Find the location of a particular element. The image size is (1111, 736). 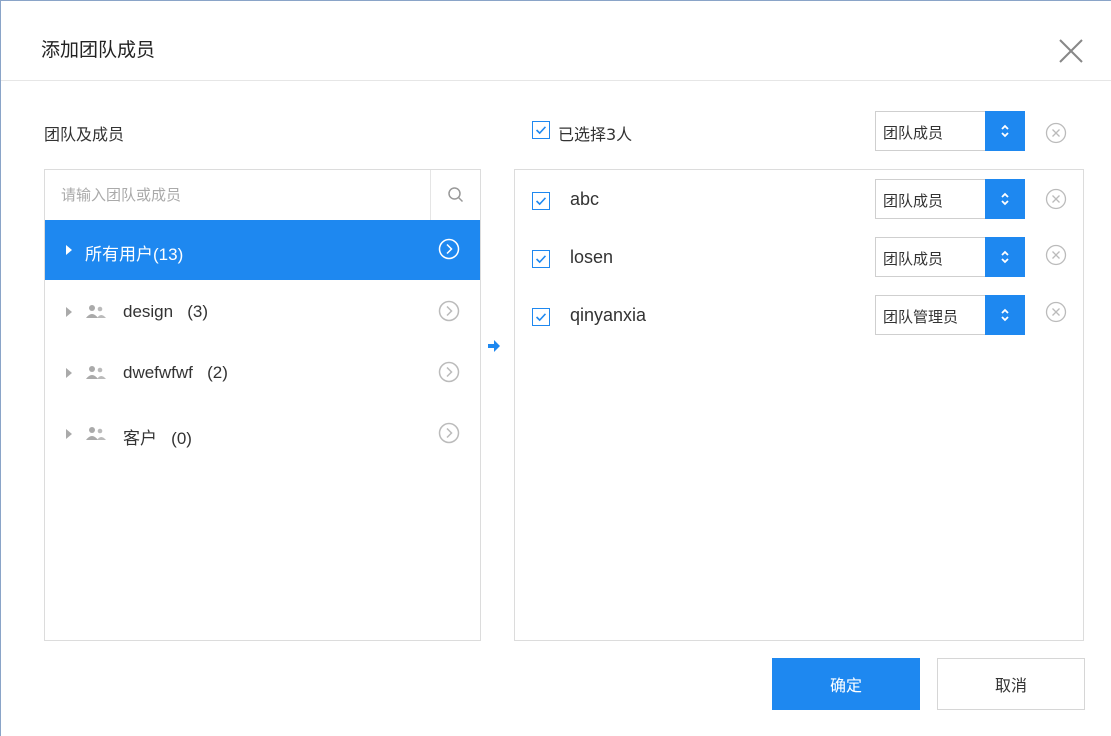

member-name: abc is located at coordinates (585, 199).